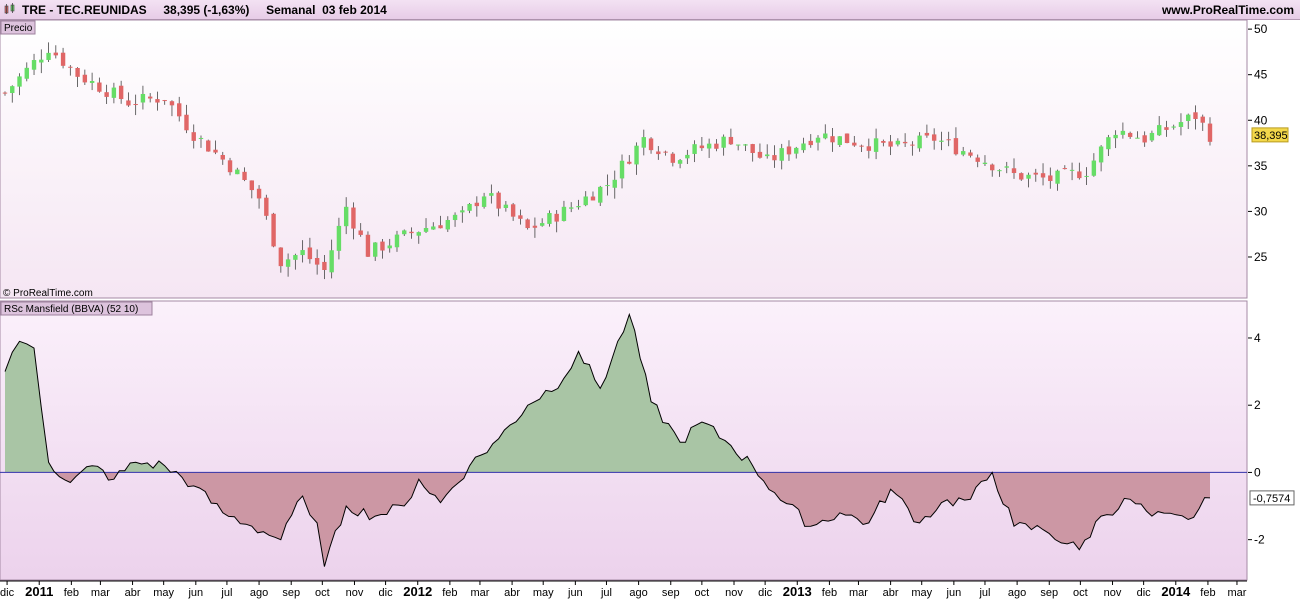 The width and height of the screenshot is (1300, 600). Describe the element at coordinates (1261, 211) in the screenshot. I see `price-y-tick-label: 30` at that location.